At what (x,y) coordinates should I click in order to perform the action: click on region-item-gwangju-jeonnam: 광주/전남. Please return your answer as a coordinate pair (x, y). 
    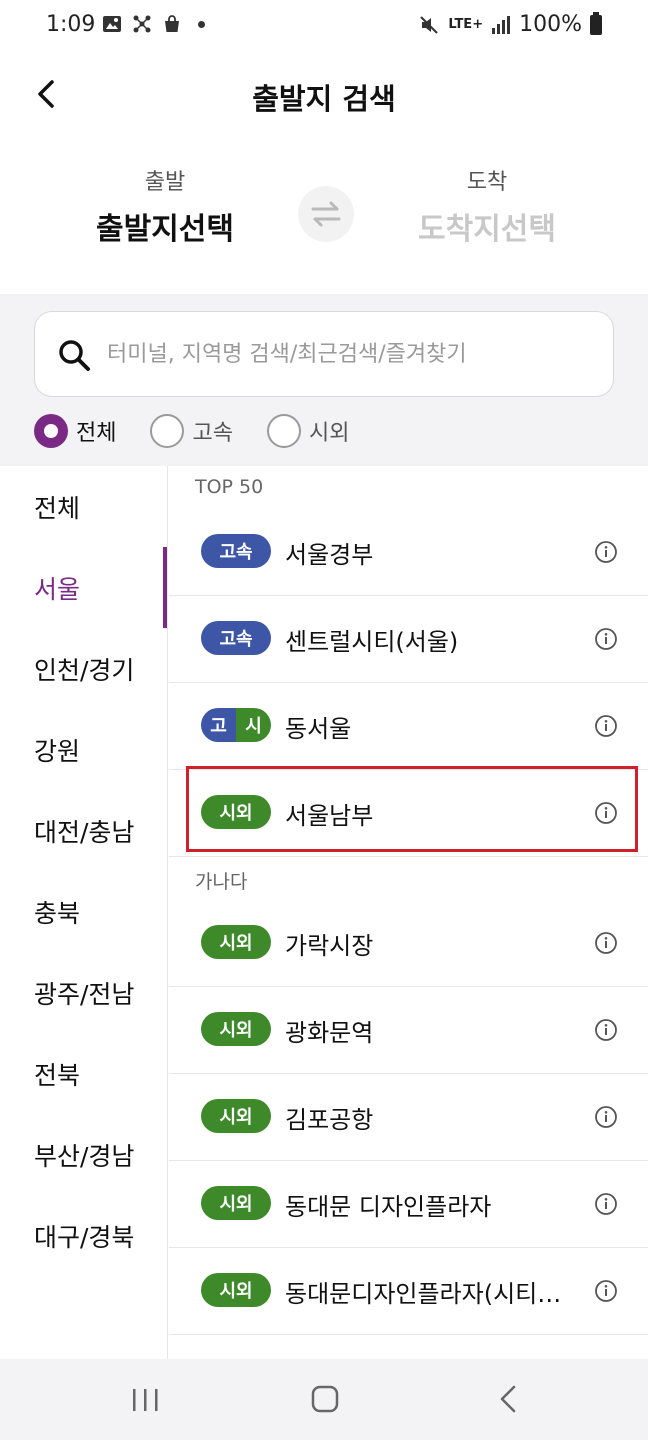
    Looking at the image, I should click on (83, 992).